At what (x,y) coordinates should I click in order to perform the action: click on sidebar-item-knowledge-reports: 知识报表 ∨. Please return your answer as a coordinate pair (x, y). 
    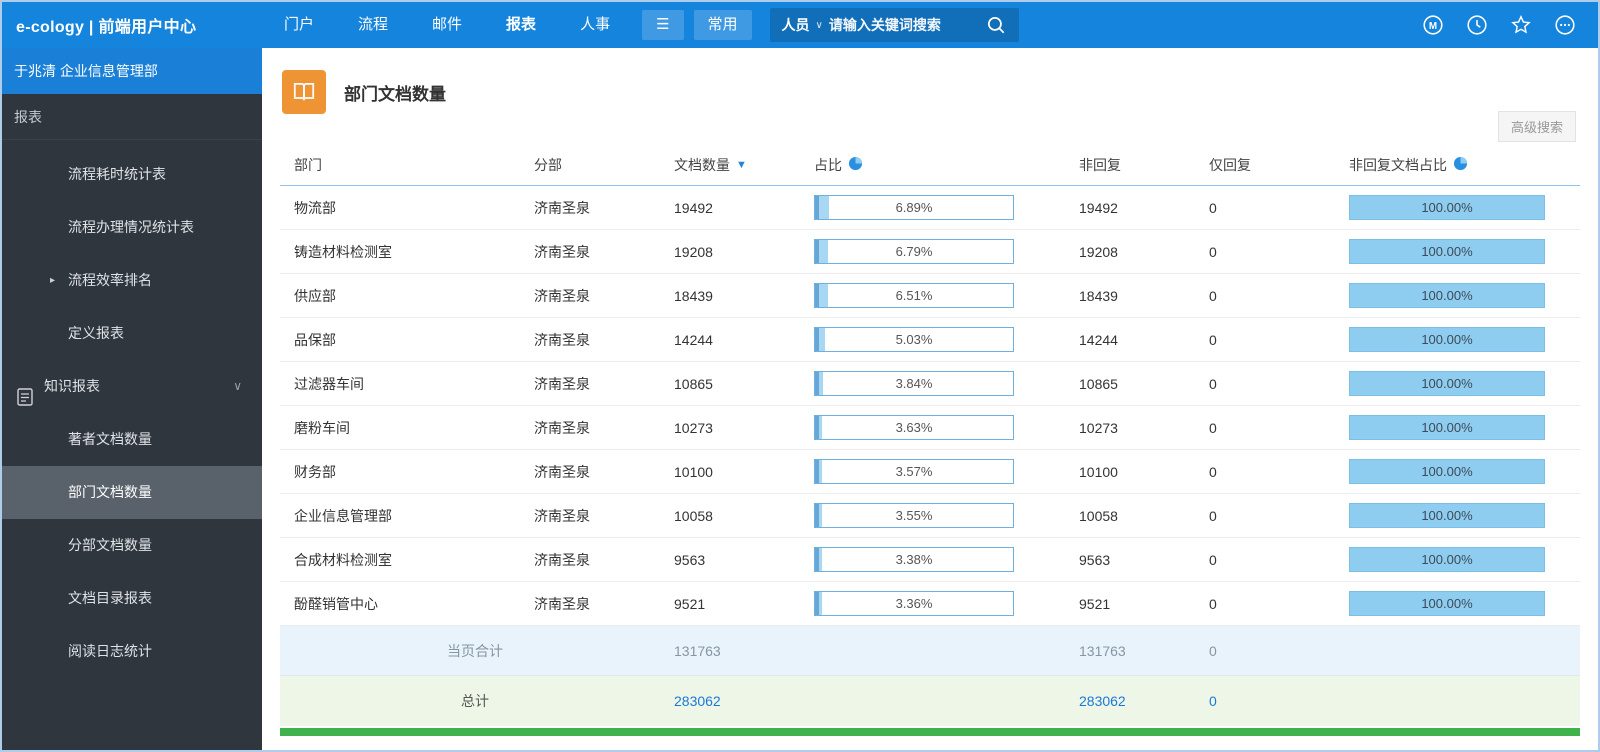
    Looking at the image, I should click on (132, 386).